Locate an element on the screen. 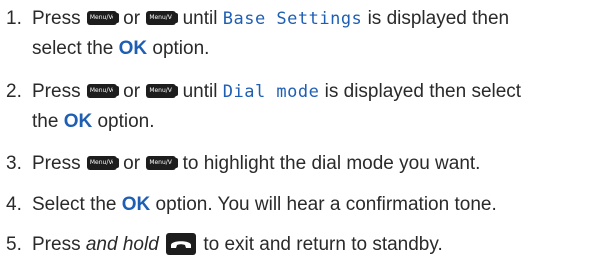 This screenshot has width=589, height=262. step-number: 1. is located at coordinates (14, 18).